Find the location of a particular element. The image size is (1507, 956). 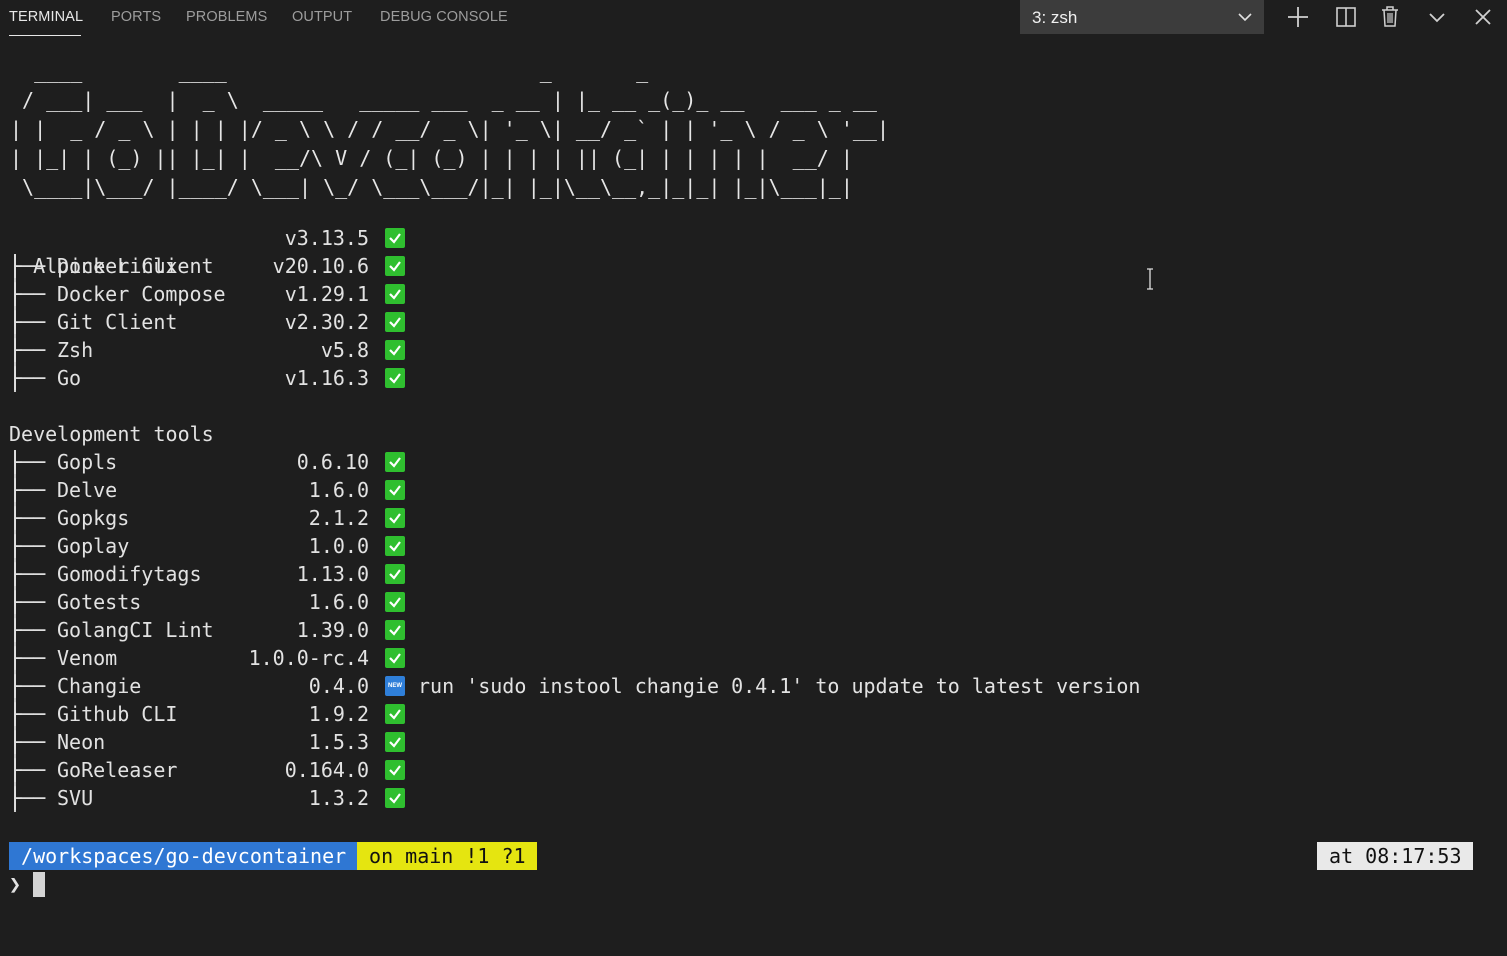

terminal-selector-value: 3: zsh is located at coordinates (1055, 17).